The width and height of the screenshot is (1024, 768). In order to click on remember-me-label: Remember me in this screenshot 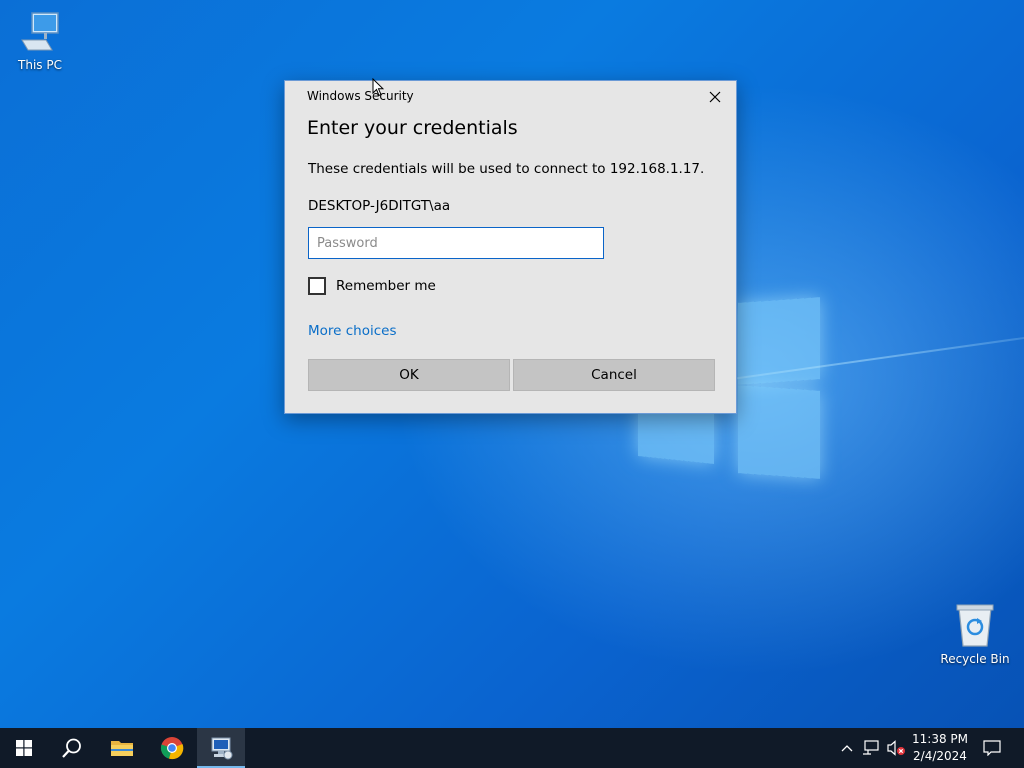, I will do `click(386, 286)`.